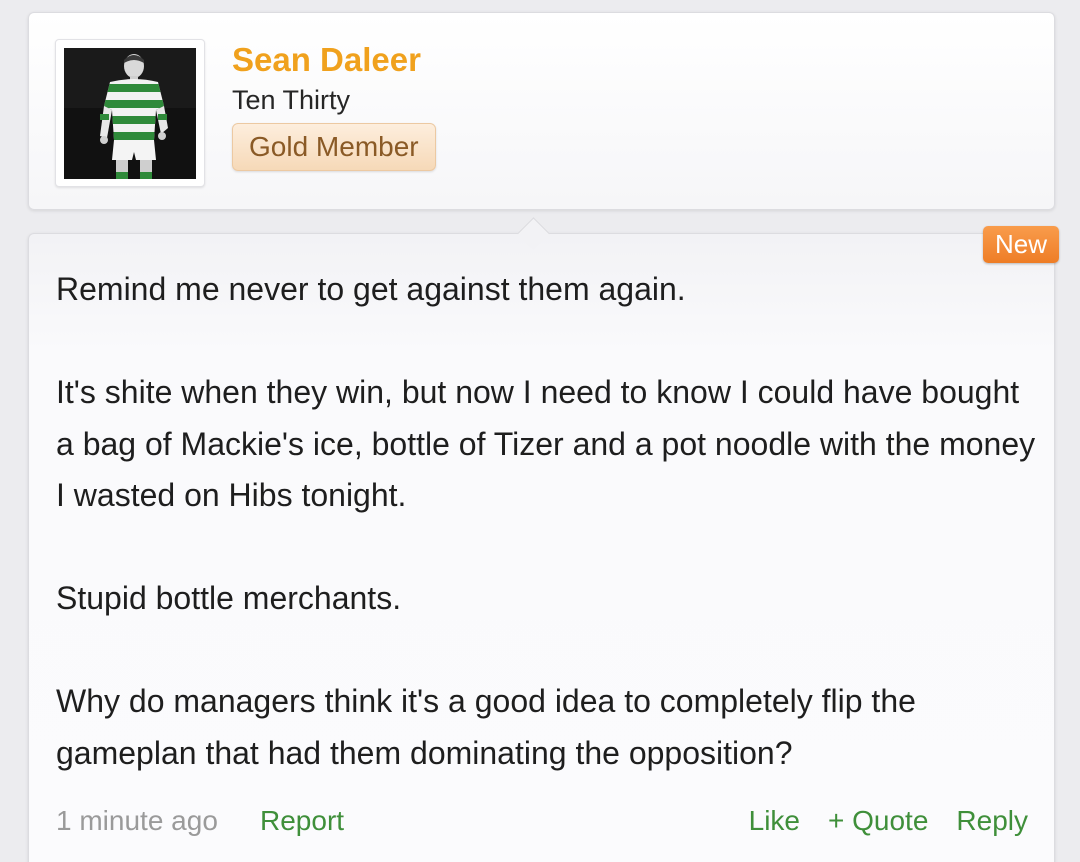 This screenshot has width=1080, height=862. What do you see at coordinates (302, 821) in the screenshot?
I see `report-link: Report` at bounding box center [302, 821].